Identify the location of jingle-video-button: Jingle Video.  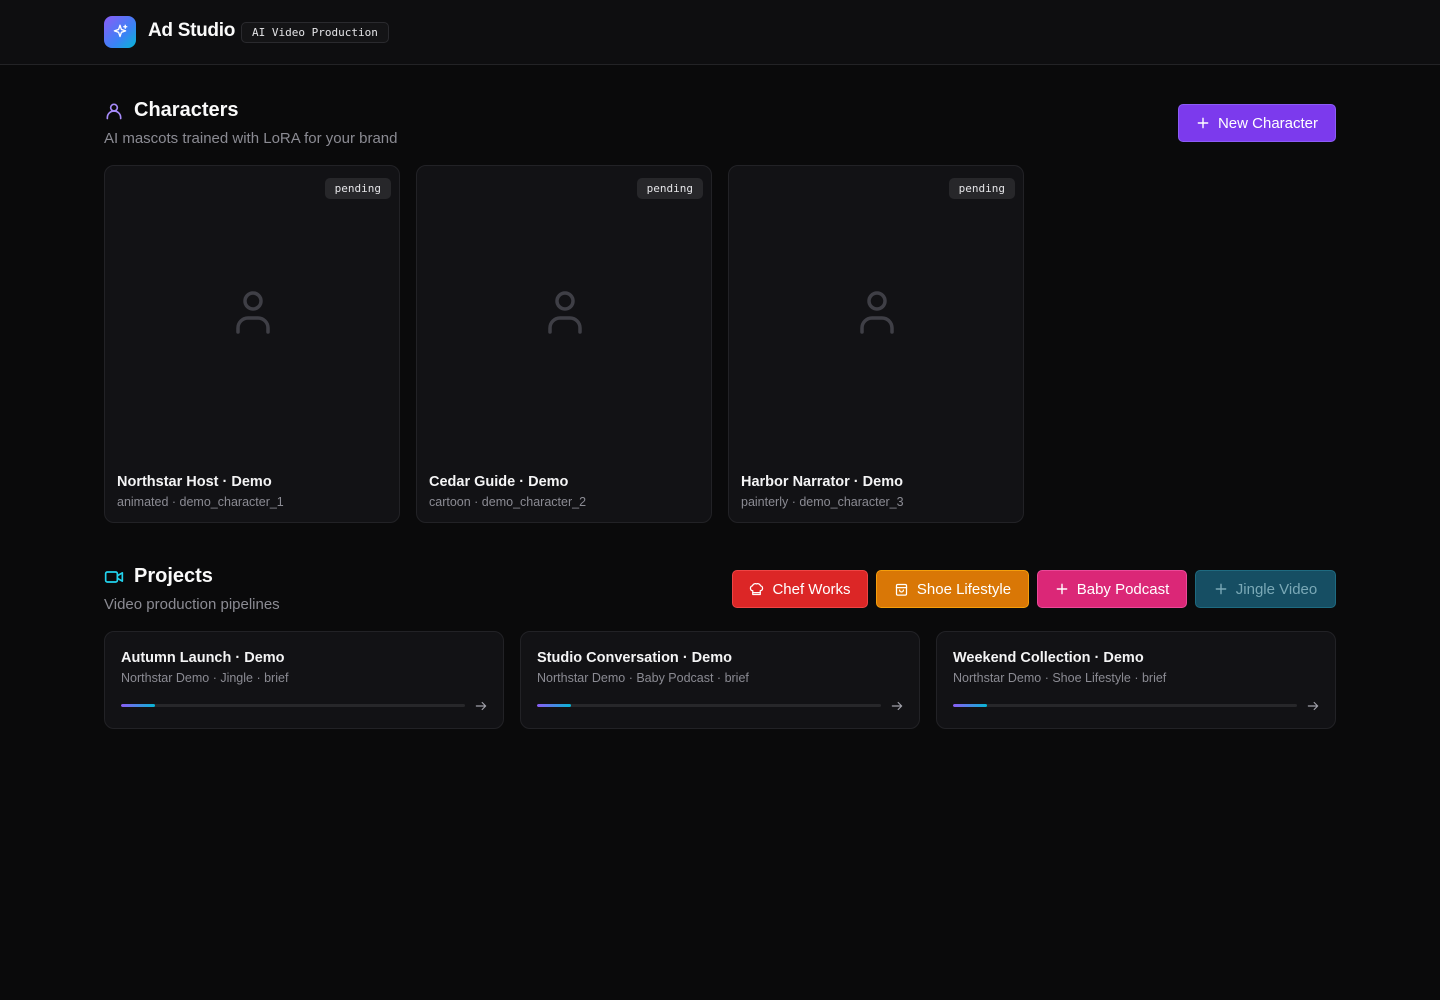
(1265, 589).